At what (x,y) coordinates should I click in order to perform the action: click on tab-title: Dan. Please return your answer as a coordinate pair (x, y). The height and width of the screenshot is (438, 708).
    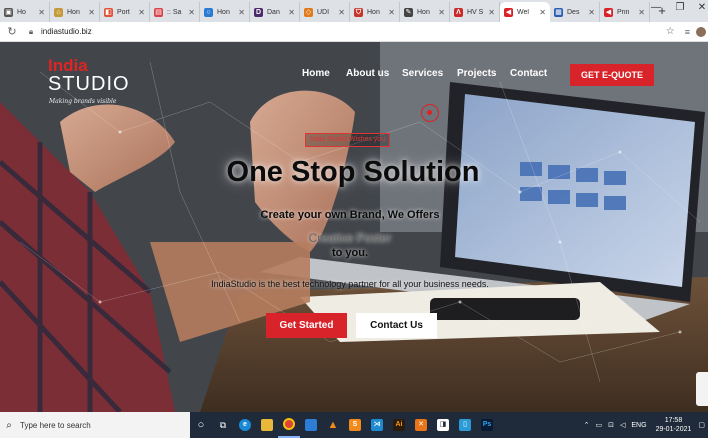
    Looking at the image, I should click on (273, 12).